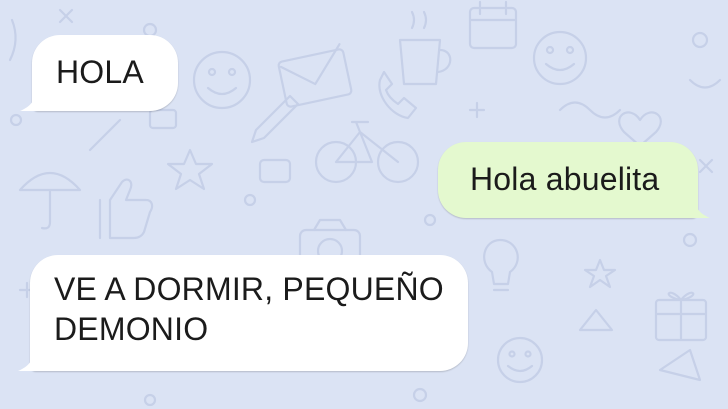  I want to click on bicycle-doodle-icon, so click(367, 152).